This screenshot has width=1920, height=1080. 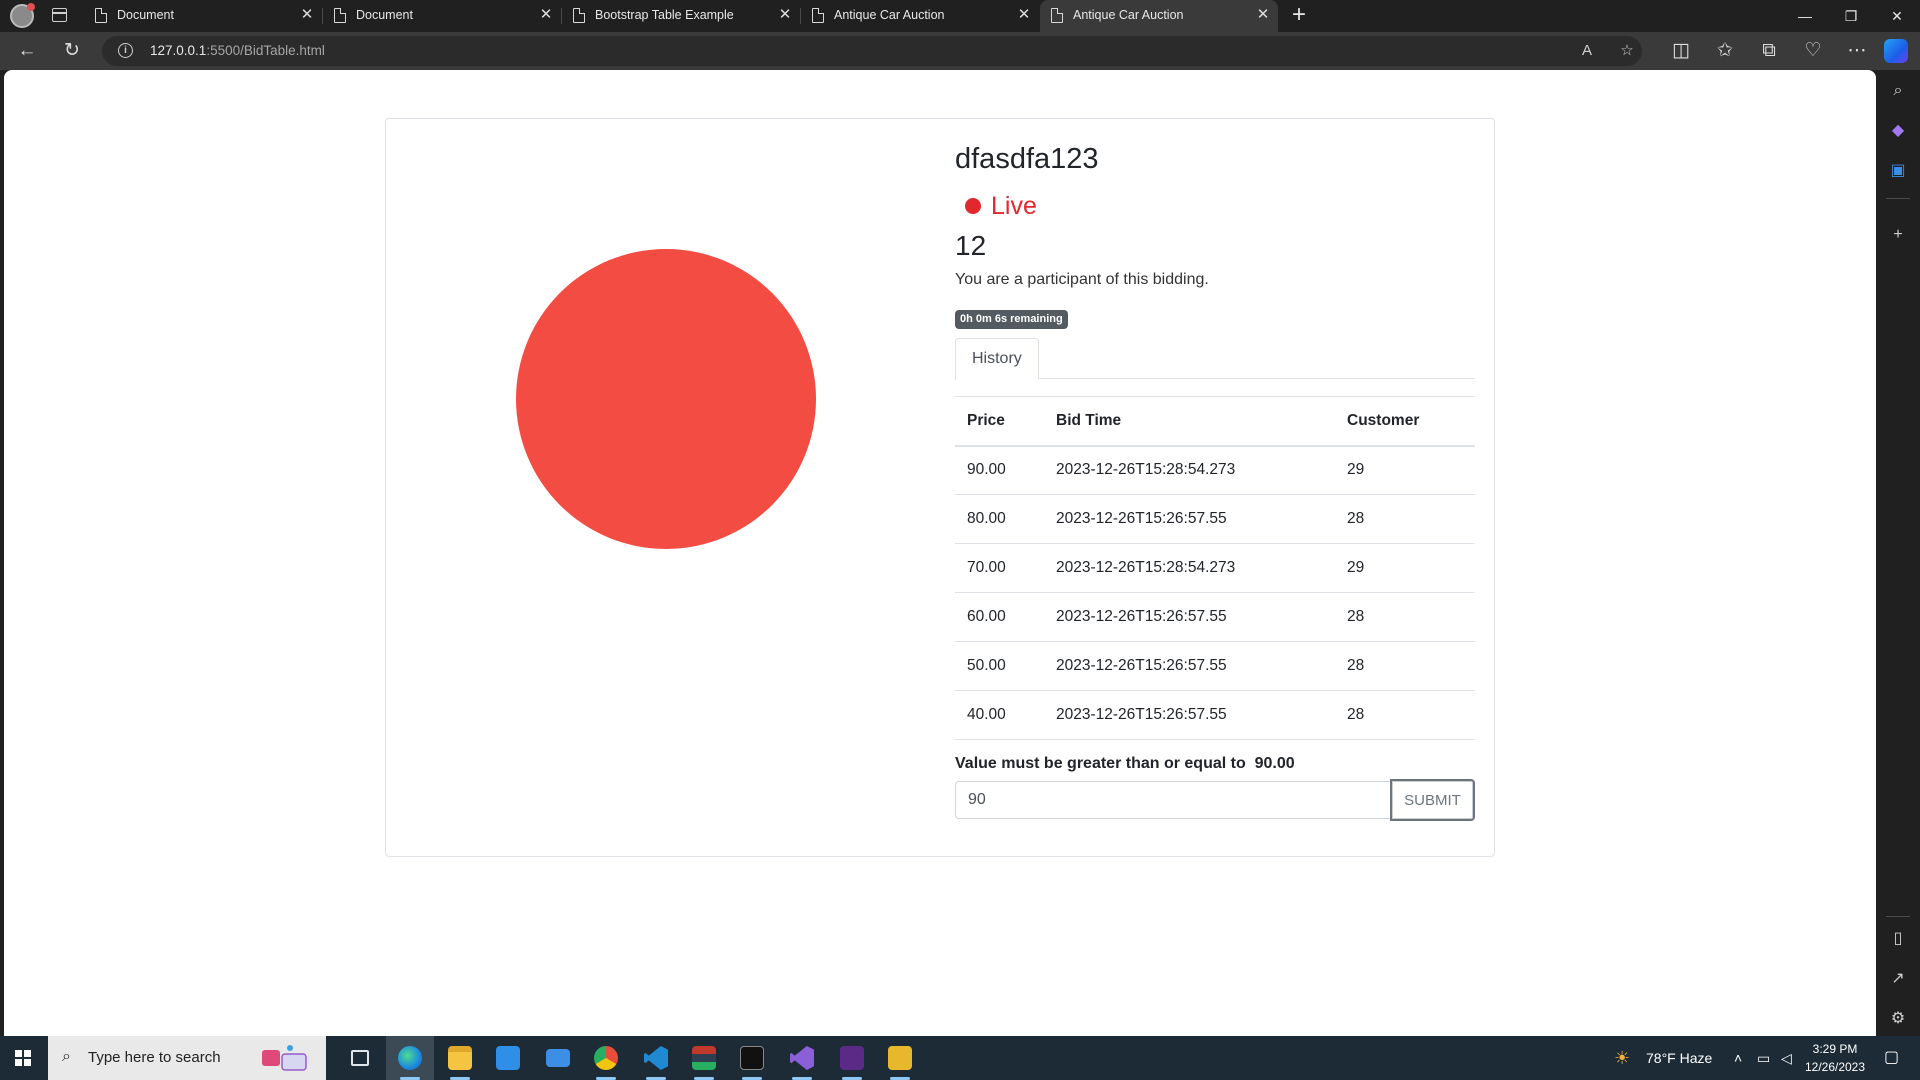 What do you see at coordinates (999, 421) in the screenshot?
I see `column-header-price: Price` at bounding box center [999, 421].